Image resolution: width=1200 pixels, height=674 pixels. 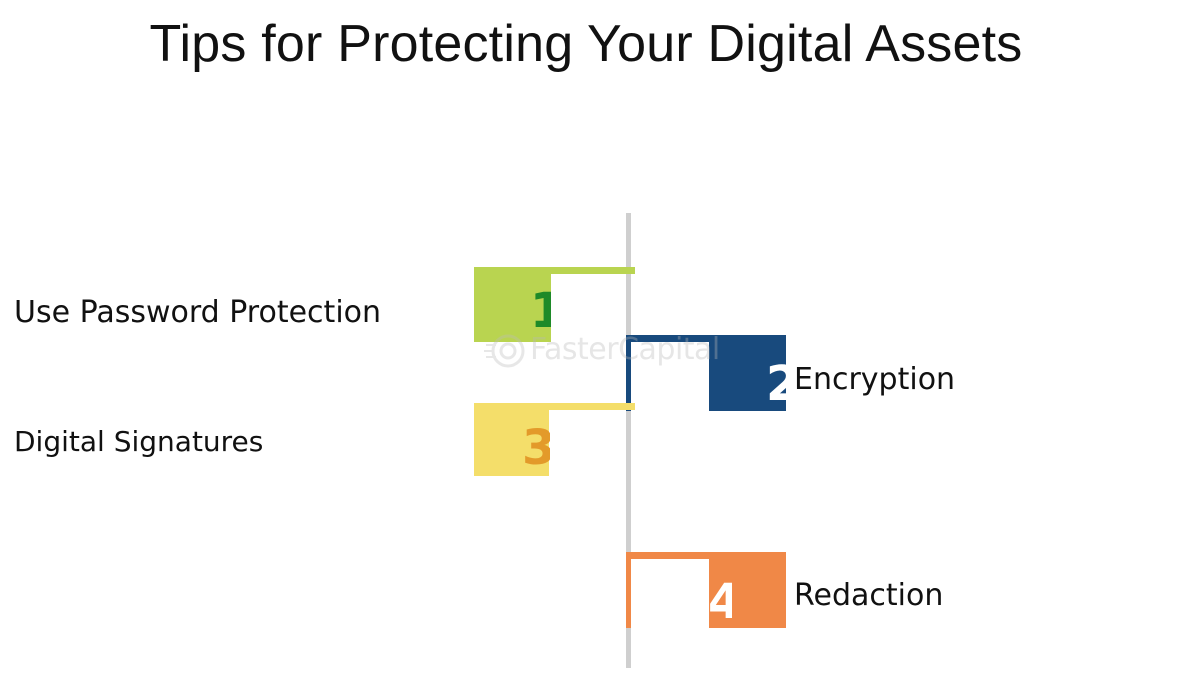 I want to click on step-1-flag-line, so click(x=554, y=270).